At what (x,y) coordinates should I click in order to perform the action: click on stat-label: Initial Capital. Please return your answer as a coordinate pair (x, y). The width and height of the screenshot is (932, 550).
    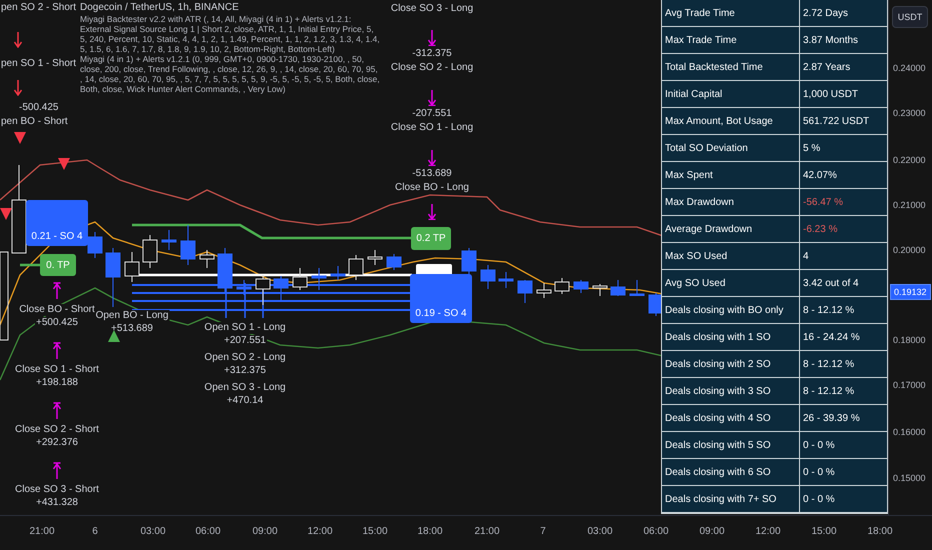
    Looking at the image, I should click on (731, 94).